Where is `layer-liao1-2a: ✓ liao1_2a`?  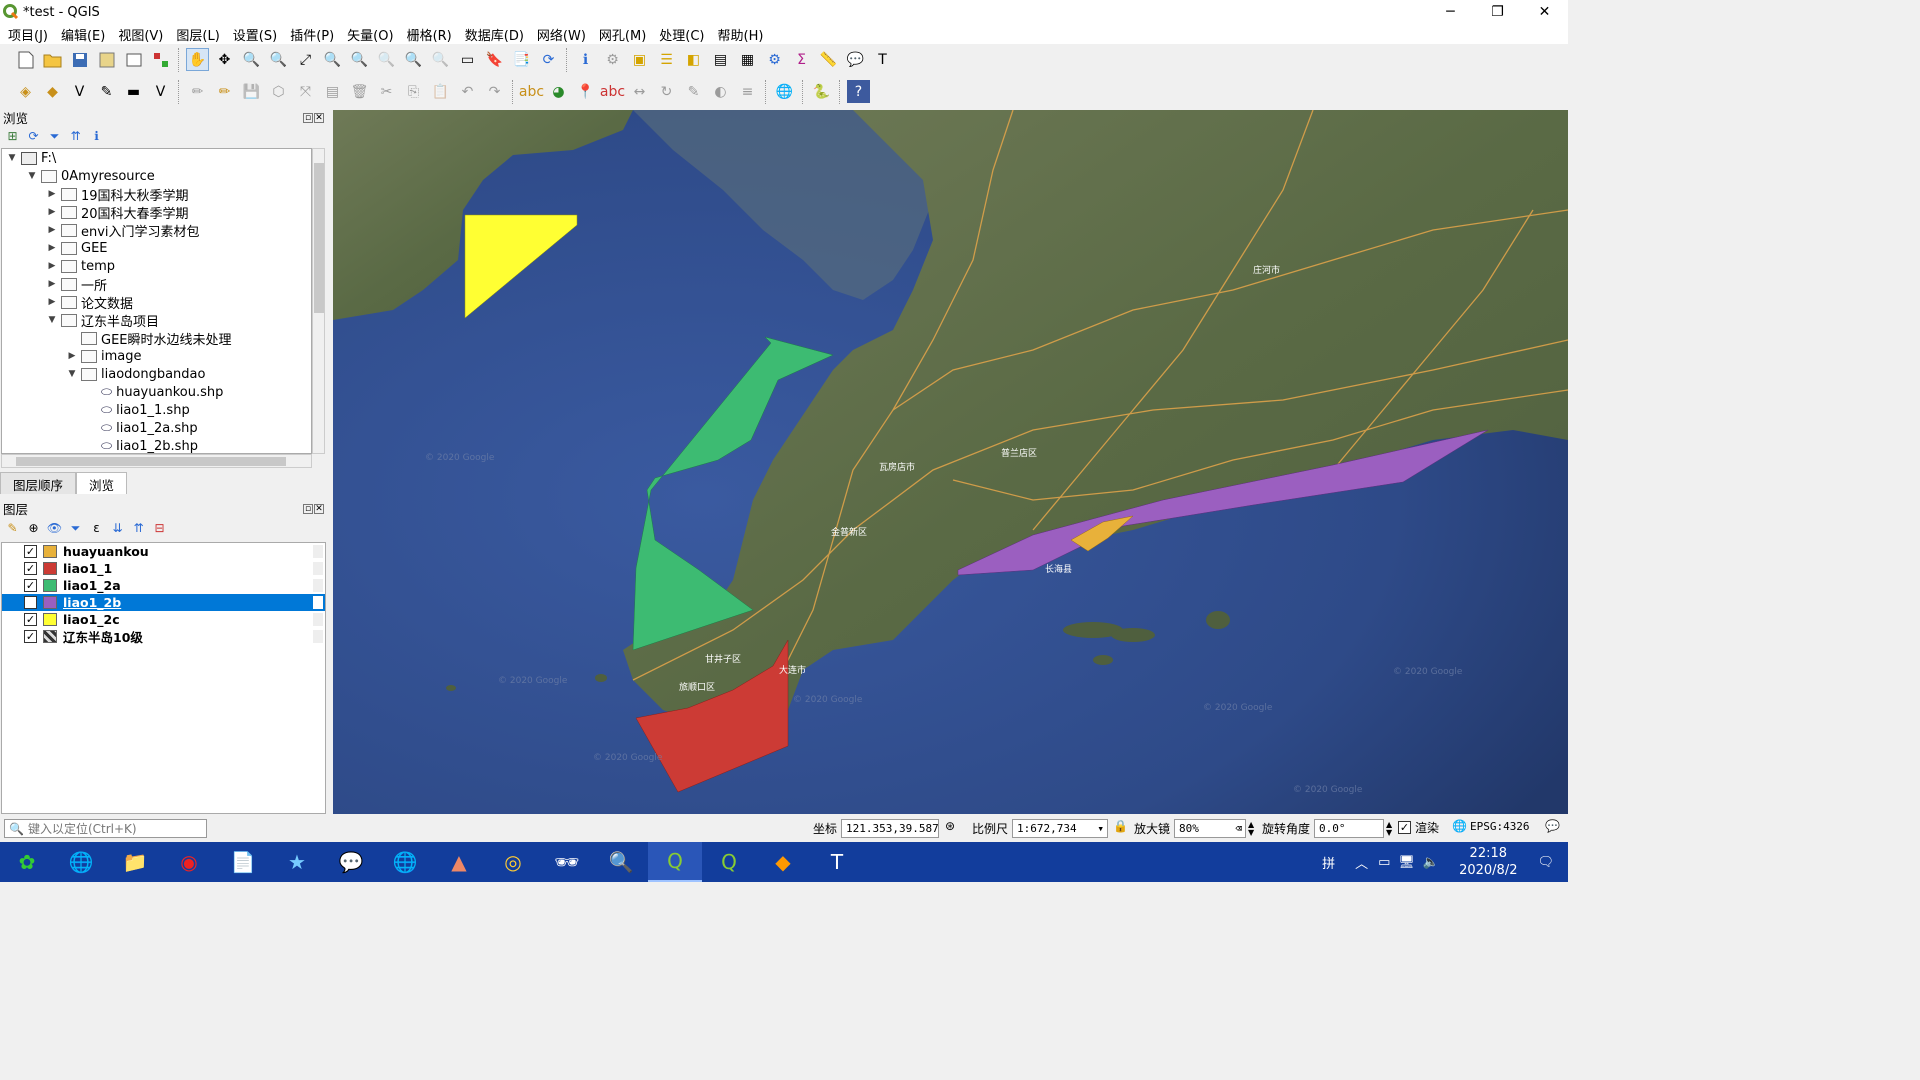
layer-liao1-2a: ✓ liao1_2a is located at coordinates (163, 585).